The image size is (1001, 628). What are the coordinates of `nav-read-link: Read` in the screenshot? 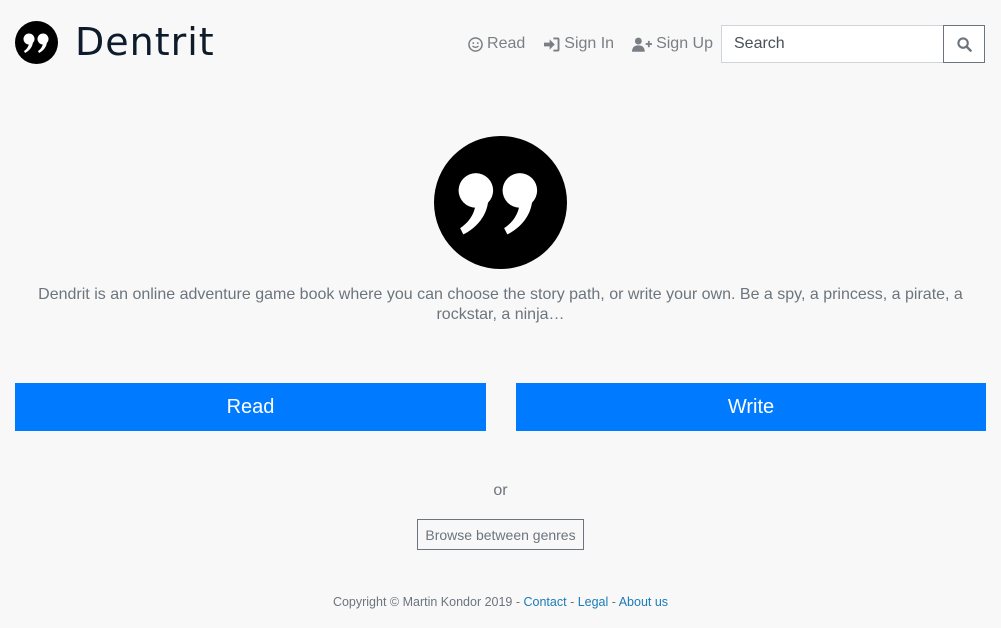 It's located at (496, 44).